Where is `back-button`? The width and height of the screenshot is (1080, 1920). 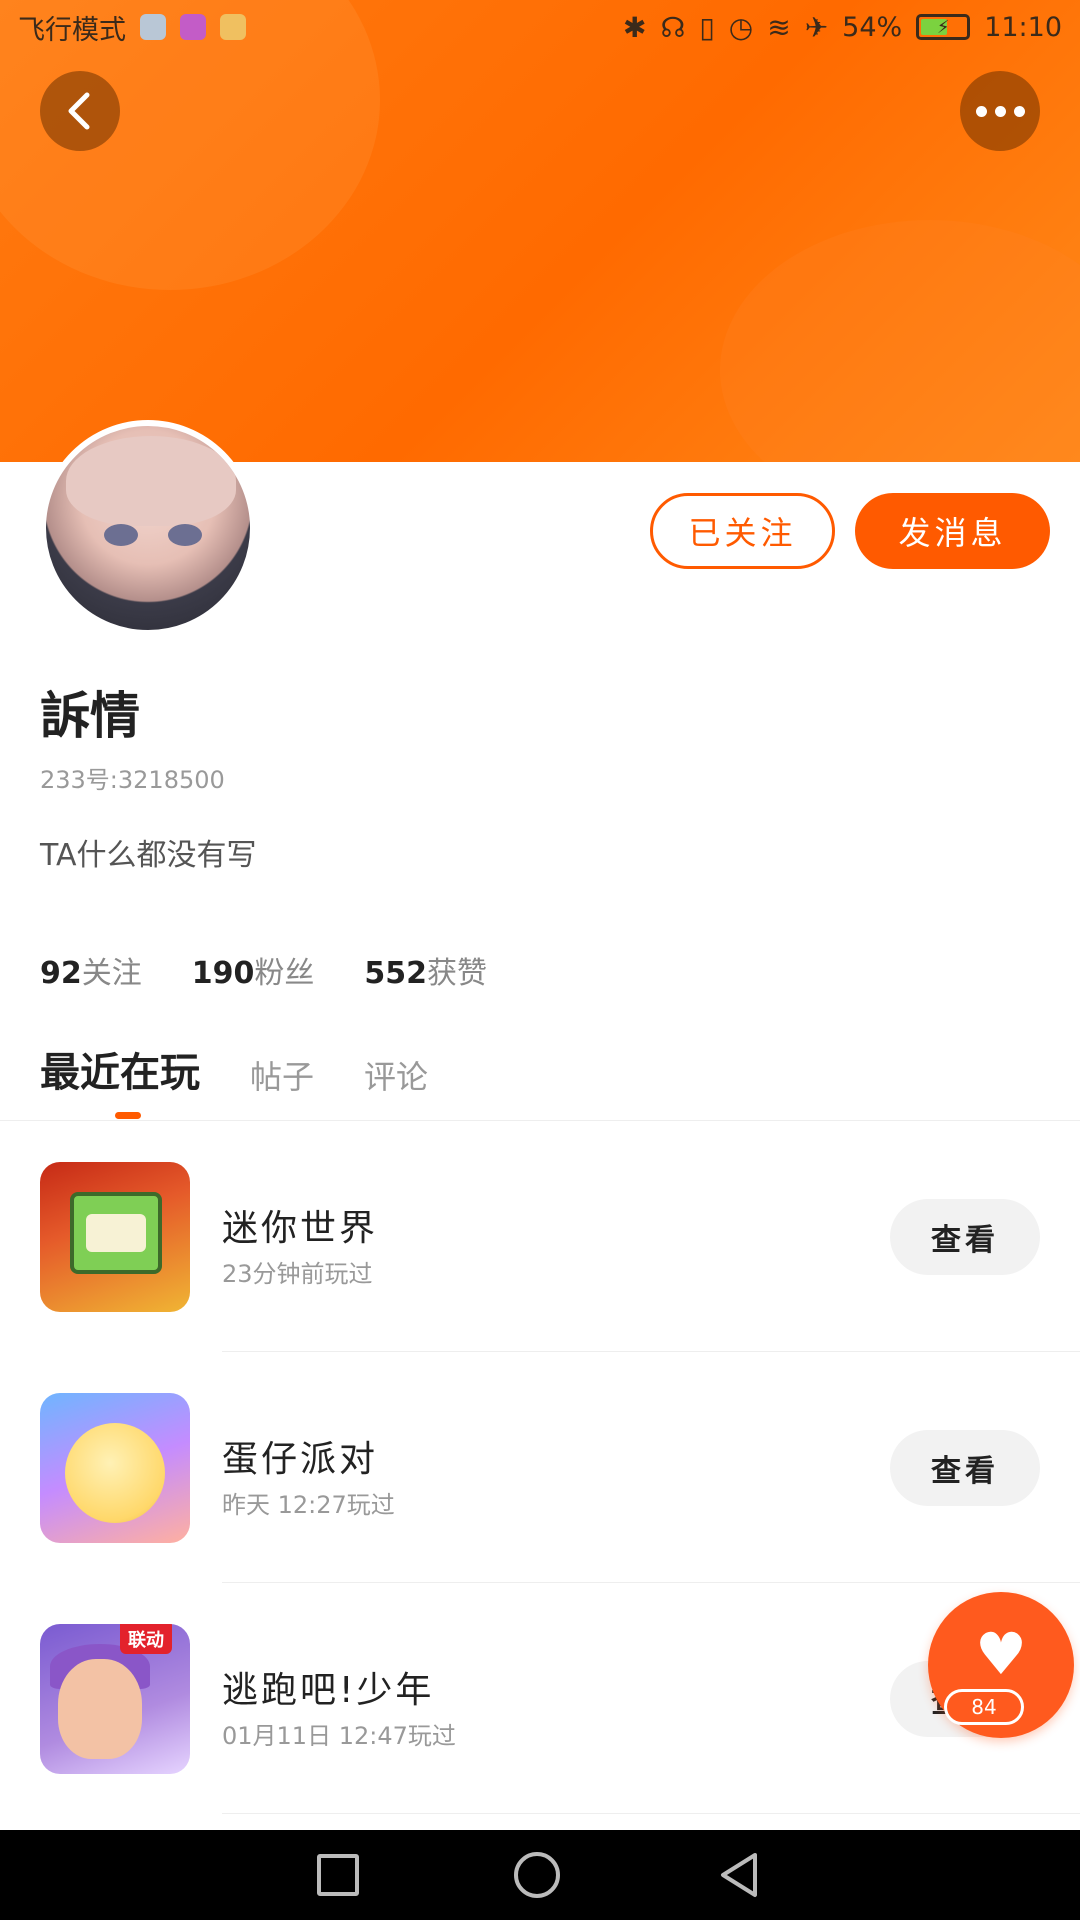 back-button is located at coordinates (80, 111).